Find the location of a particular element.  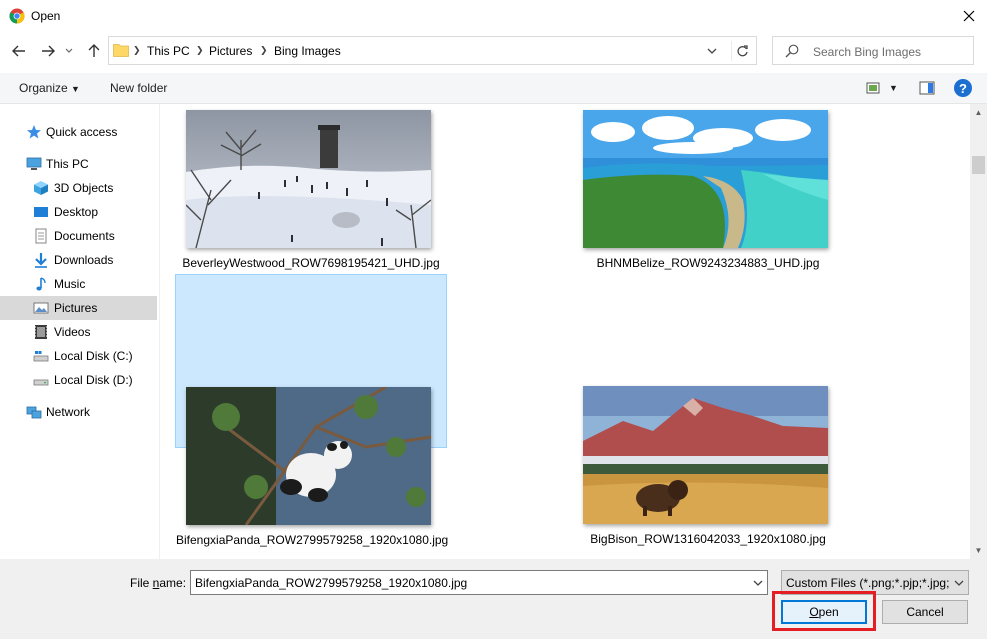

view-options-caret: ▼ is located at coordinates (893, 88).